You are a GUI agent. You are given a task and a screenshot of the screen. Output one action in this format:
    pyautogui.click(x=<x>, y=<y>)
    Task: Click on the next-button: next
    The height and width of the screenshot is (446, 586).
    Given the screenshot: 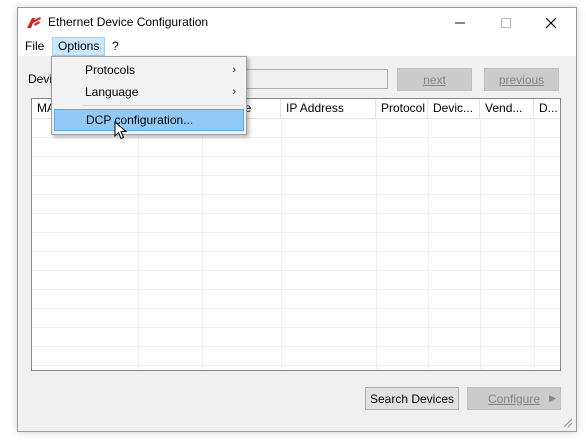 What is the action you would take?
    pyautogui.click(x=434, y=79)
    